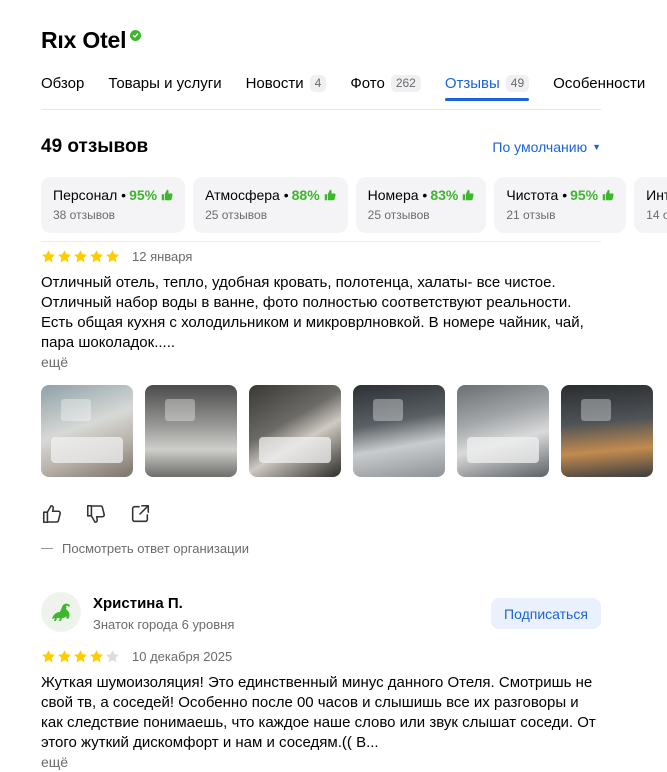 The image size is (667, 772). I want to click on aspect-chip-rooms: Номера • 83% 25 отзывов, so click(421, 205).